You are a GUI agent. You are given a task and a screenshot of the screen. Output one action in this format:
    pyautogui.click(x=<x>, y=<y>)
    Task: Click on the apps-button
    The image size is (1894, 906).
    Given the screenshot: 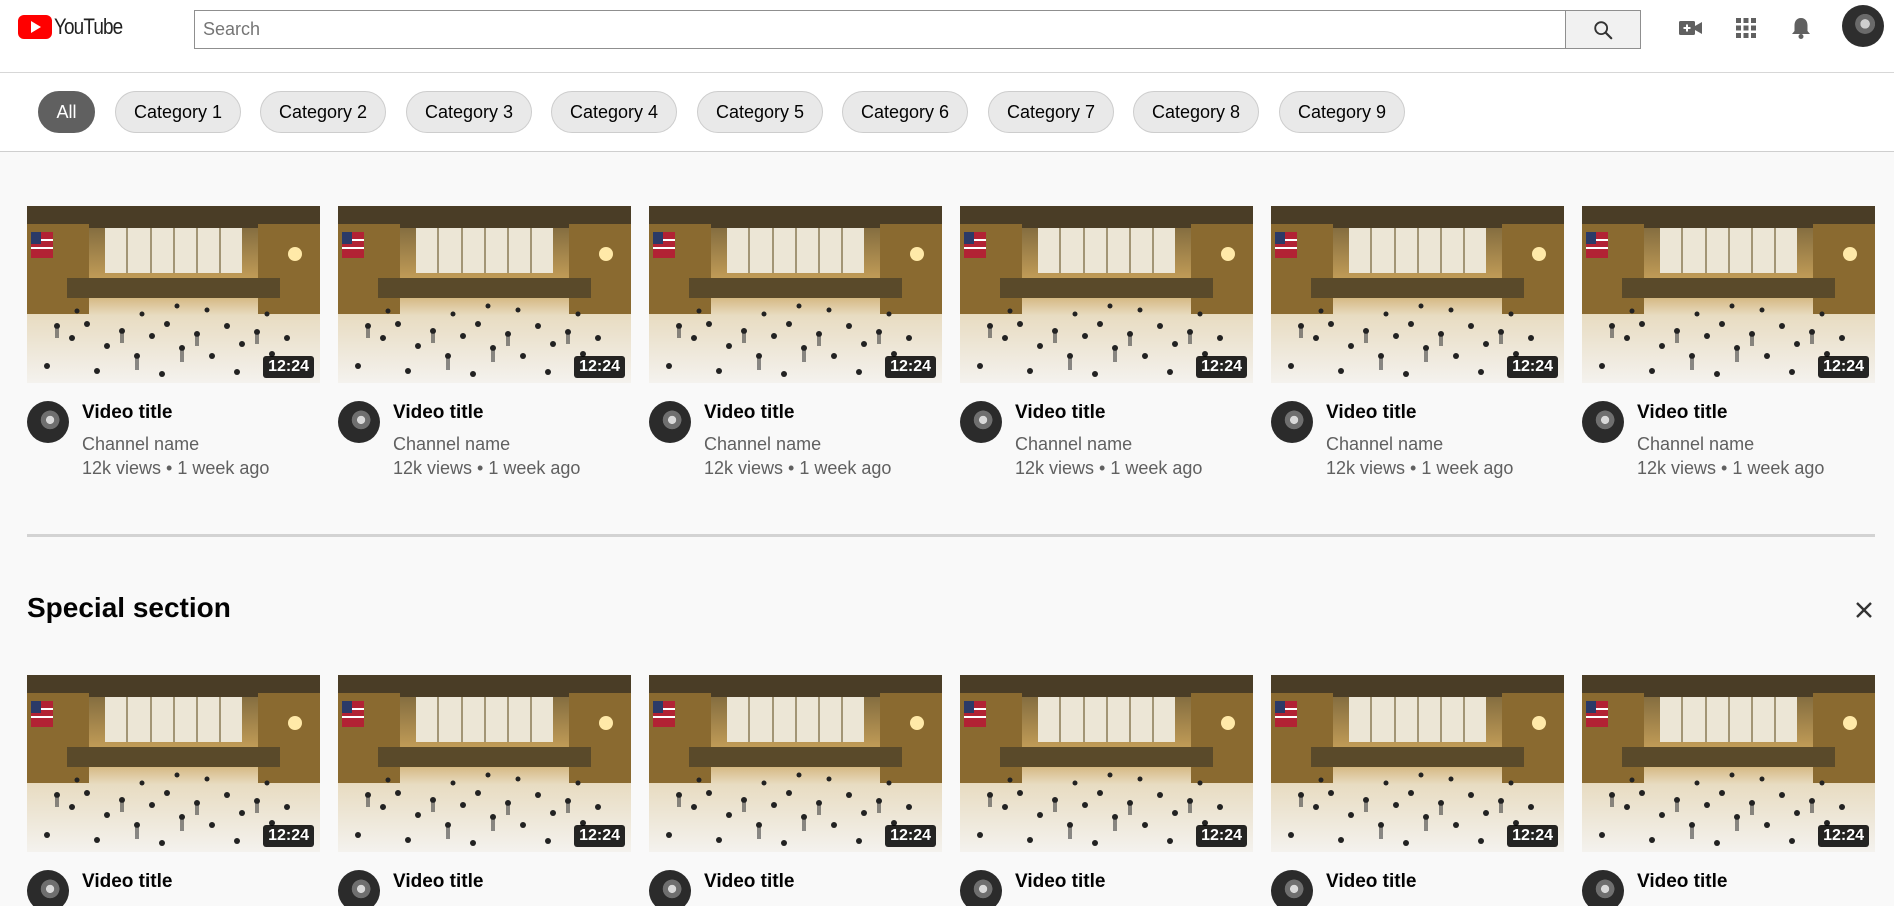 What is the action you would take?
    pyautogui.click(x=1746, y=28)
    